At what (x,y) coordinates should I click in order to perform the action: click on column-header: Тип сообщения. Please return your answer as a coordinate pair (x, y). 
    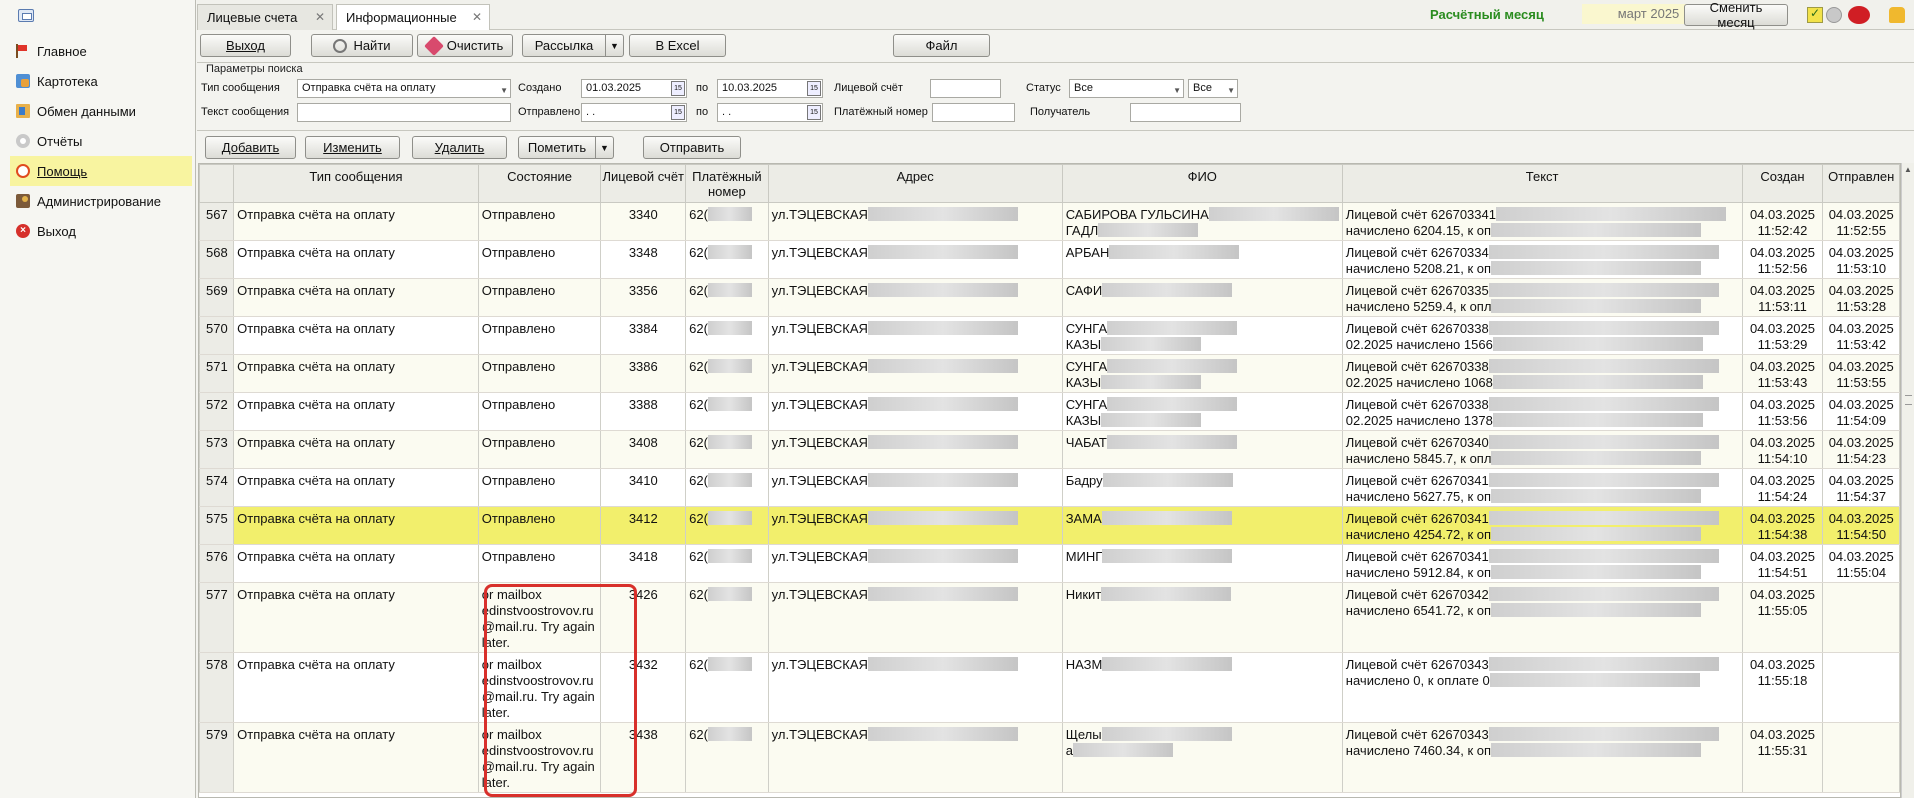
    Looking at the image, I should click on (356, 183).